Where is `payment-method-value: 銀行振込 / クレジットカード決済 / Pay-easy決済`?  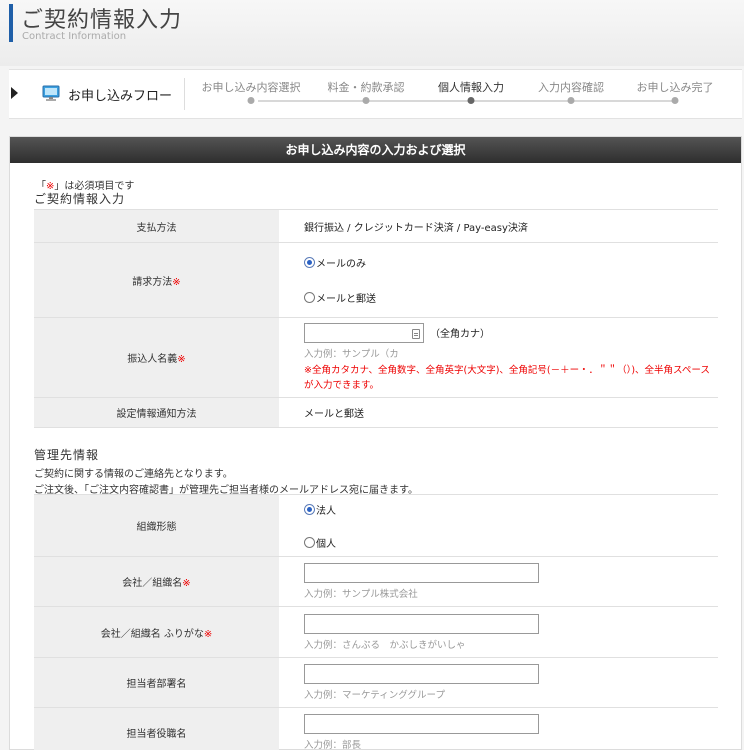 payment-method-value: 銀行振込 / クレジットカード決済 / Pay-easy決済 is located at coordinates (498, 226).